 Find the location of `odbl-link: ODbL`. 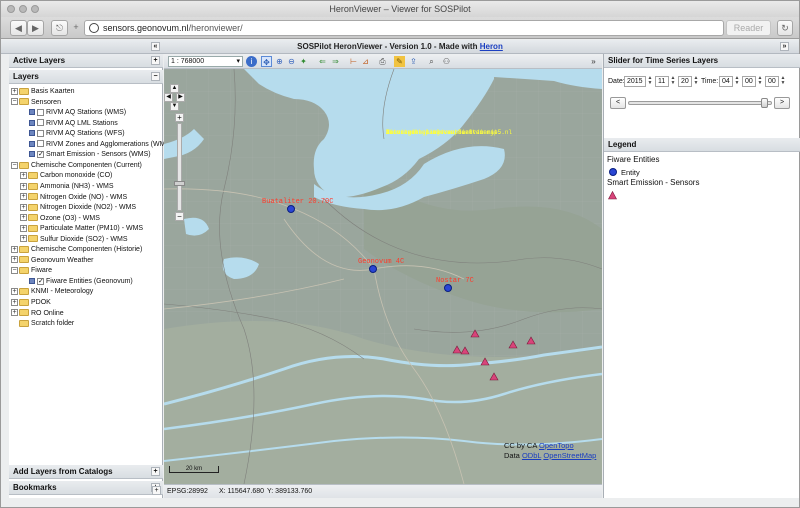

odbl-link: ODbL is located at coordinates (531, 455).